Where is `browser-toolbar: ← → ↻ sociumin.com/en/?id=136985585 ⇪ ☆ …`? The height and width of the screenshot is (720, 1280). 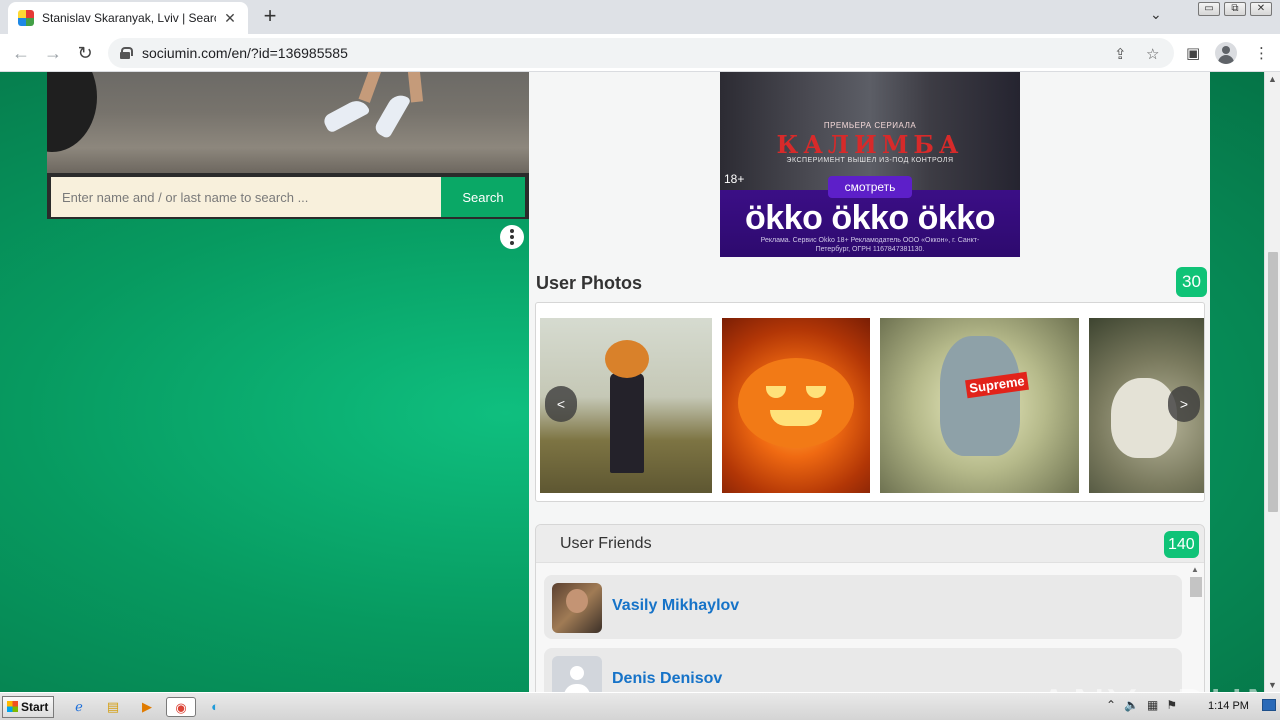 browser-toolbar: ← → ↻ sociumin.com/en/?id=136985585 ⇪ ☆ … is located at coordinates (640, 53).